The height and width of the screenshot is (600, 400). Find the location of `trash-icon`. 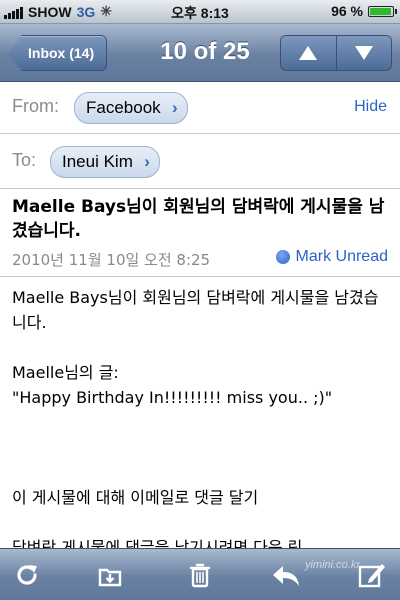

trash-icon is located at coordinates (200, 575).